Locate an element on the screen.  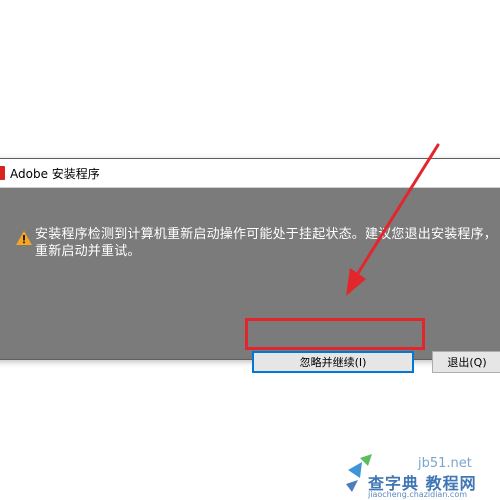
adobe-icon is located at coordinates (2, 173).